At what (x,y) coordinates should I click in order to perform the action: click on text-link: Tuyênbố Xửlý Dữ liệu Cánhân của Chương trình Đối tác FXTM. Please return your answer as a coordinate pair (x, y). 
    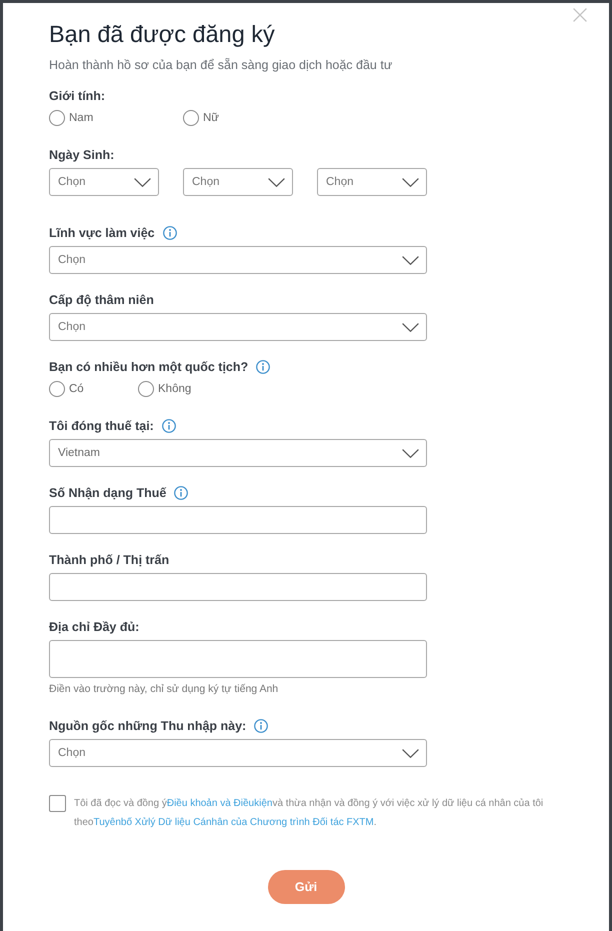
    Looking at the image, I should click on (233, 822).